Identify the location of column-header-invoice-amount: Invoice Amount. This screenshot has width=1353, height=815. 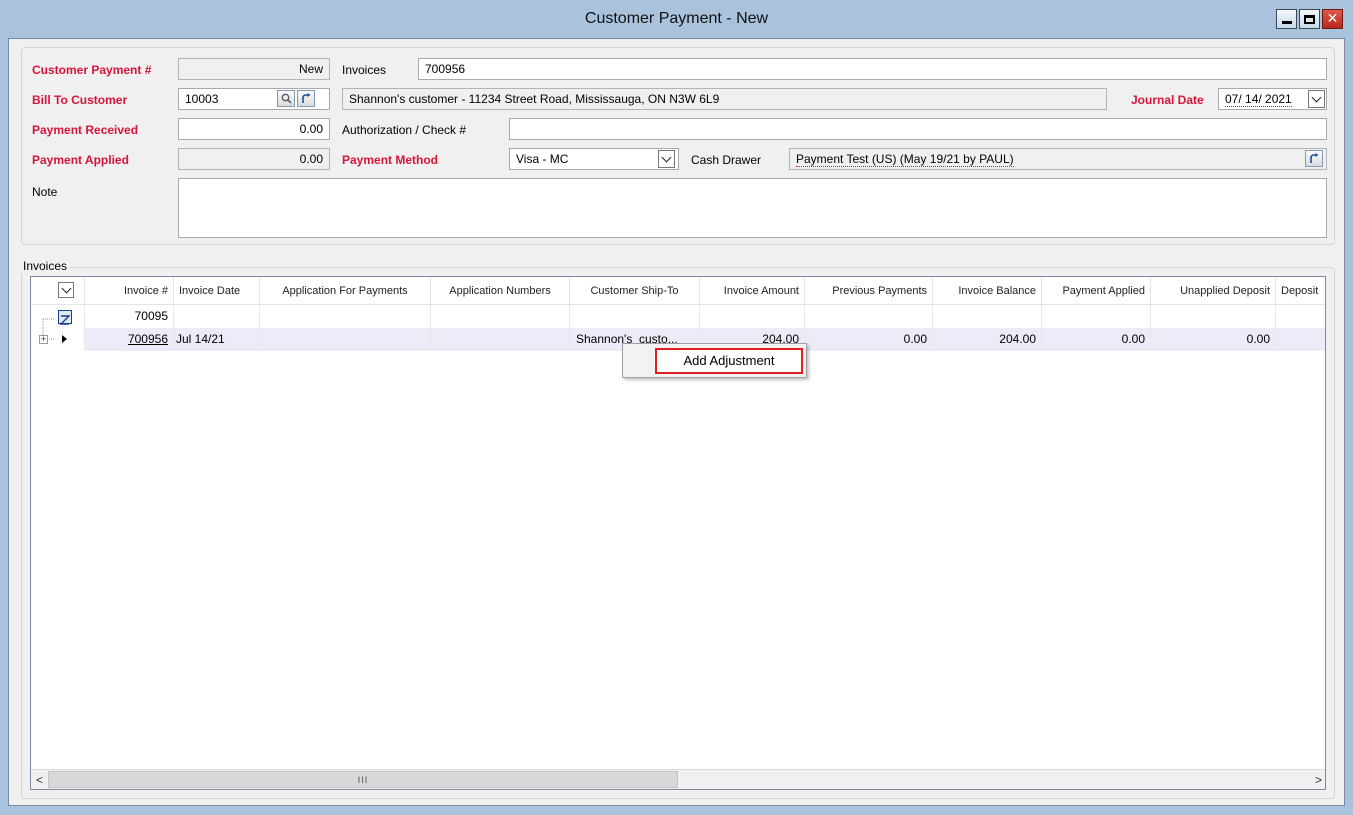
(752, 291).